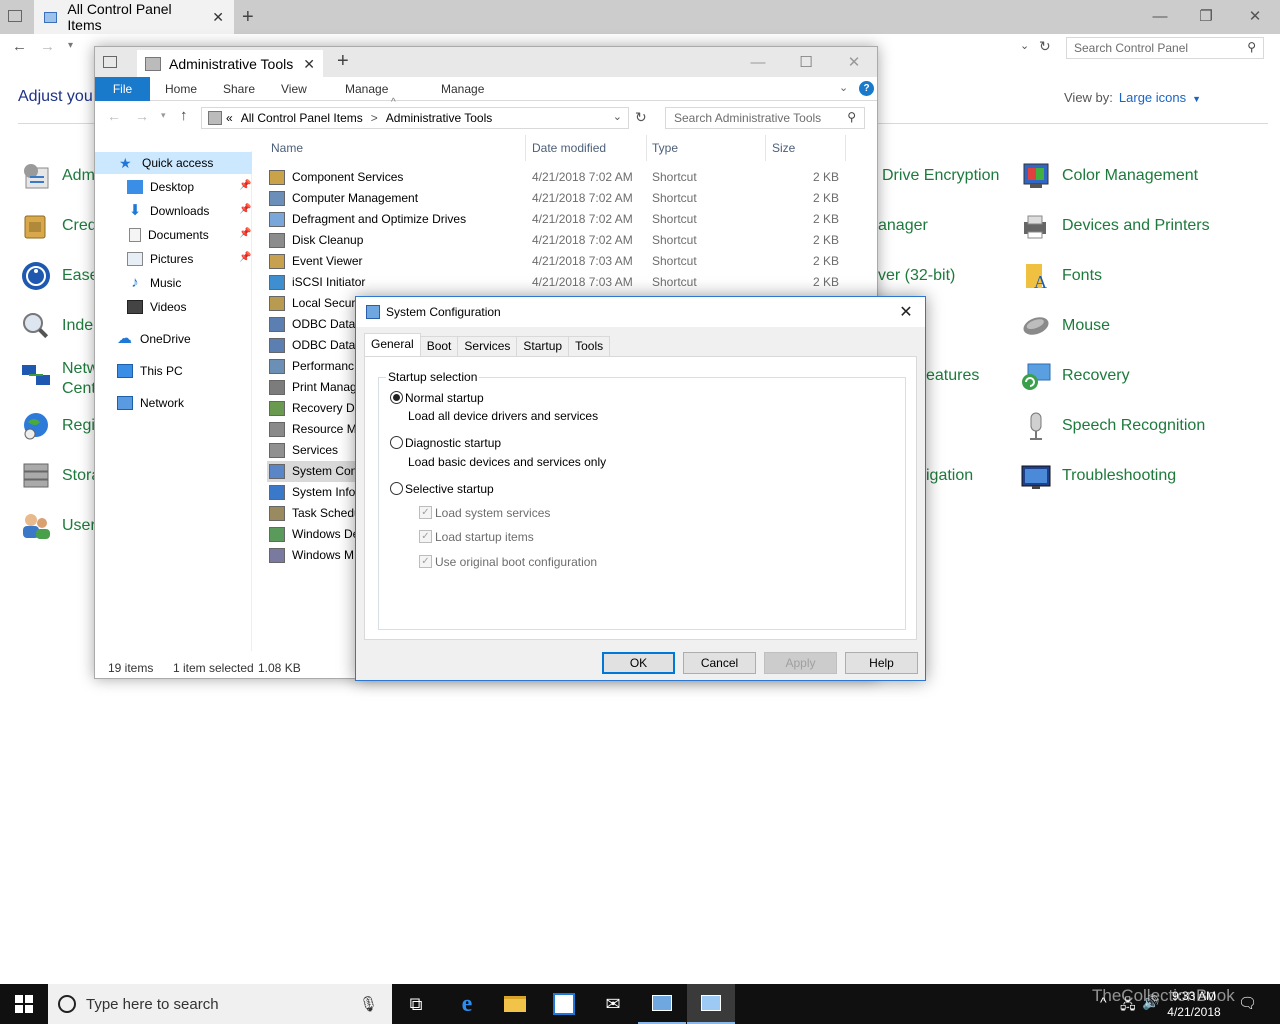  Describe the element at coordinates (1206, 16) in the screenshot. I see `restore-icon: ❐` at that location.